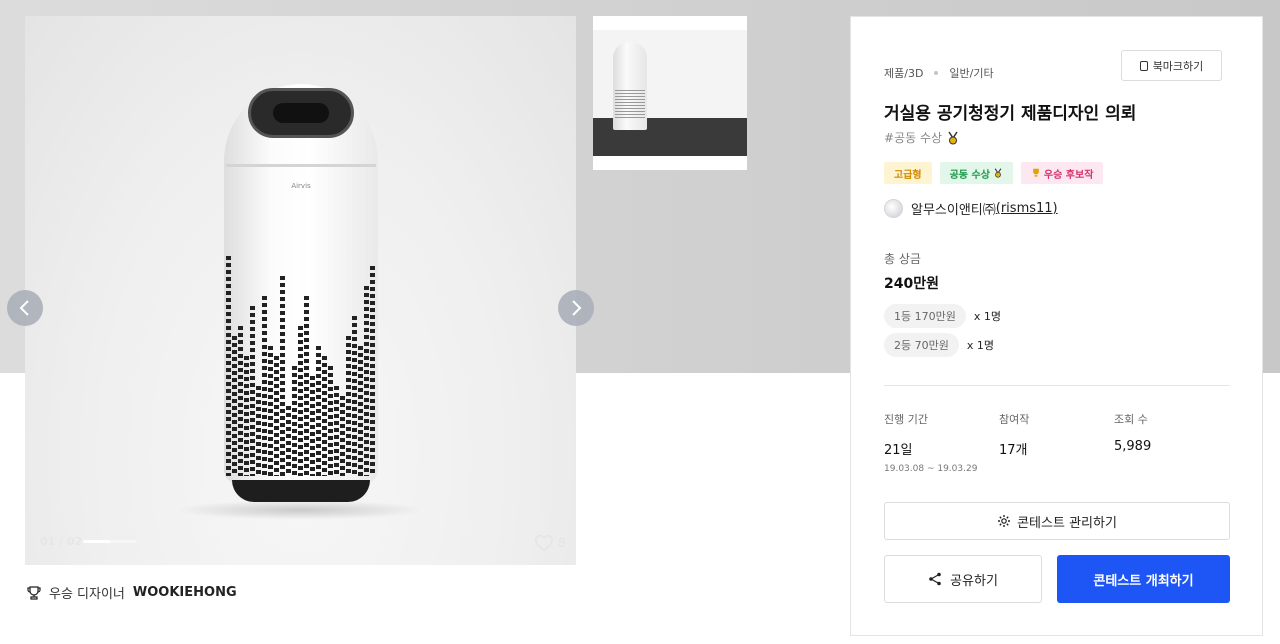  Describe the element at coordinates (903, 73) in the screenshot. I see `category-main: 제품/3D` at that location.